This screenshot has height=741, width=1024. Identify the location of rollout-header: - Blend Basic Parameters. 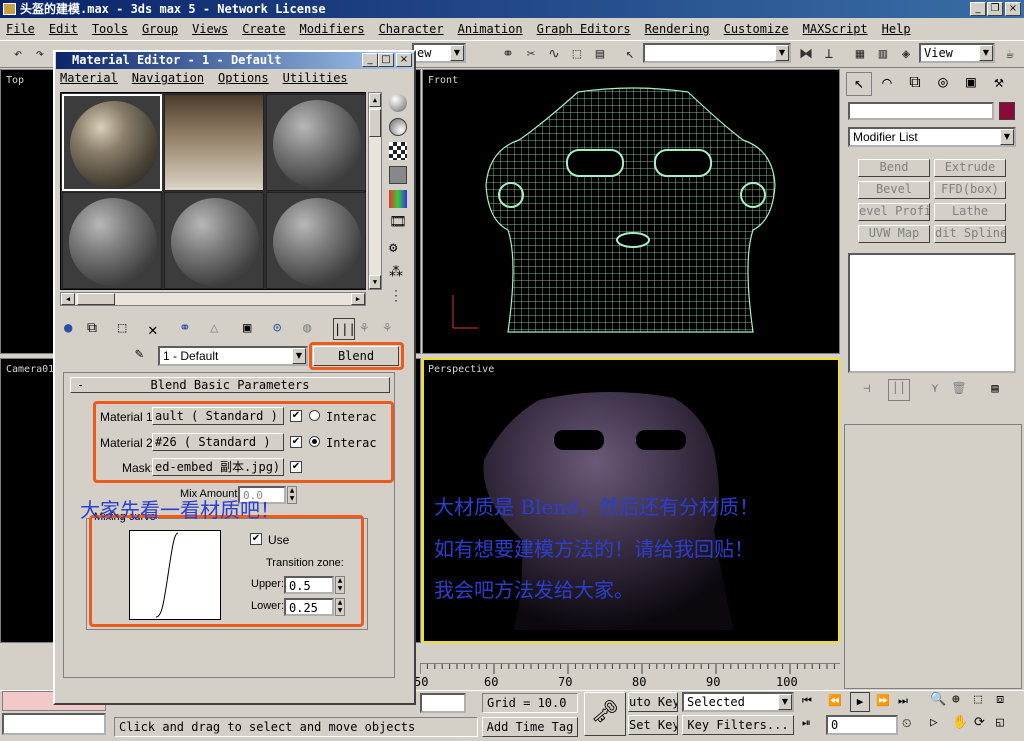
(230, 385).